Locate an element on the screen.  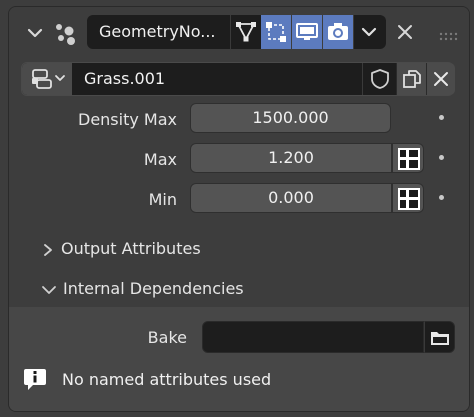
collapse-chevron-icon is located at coordinates (35, 33).